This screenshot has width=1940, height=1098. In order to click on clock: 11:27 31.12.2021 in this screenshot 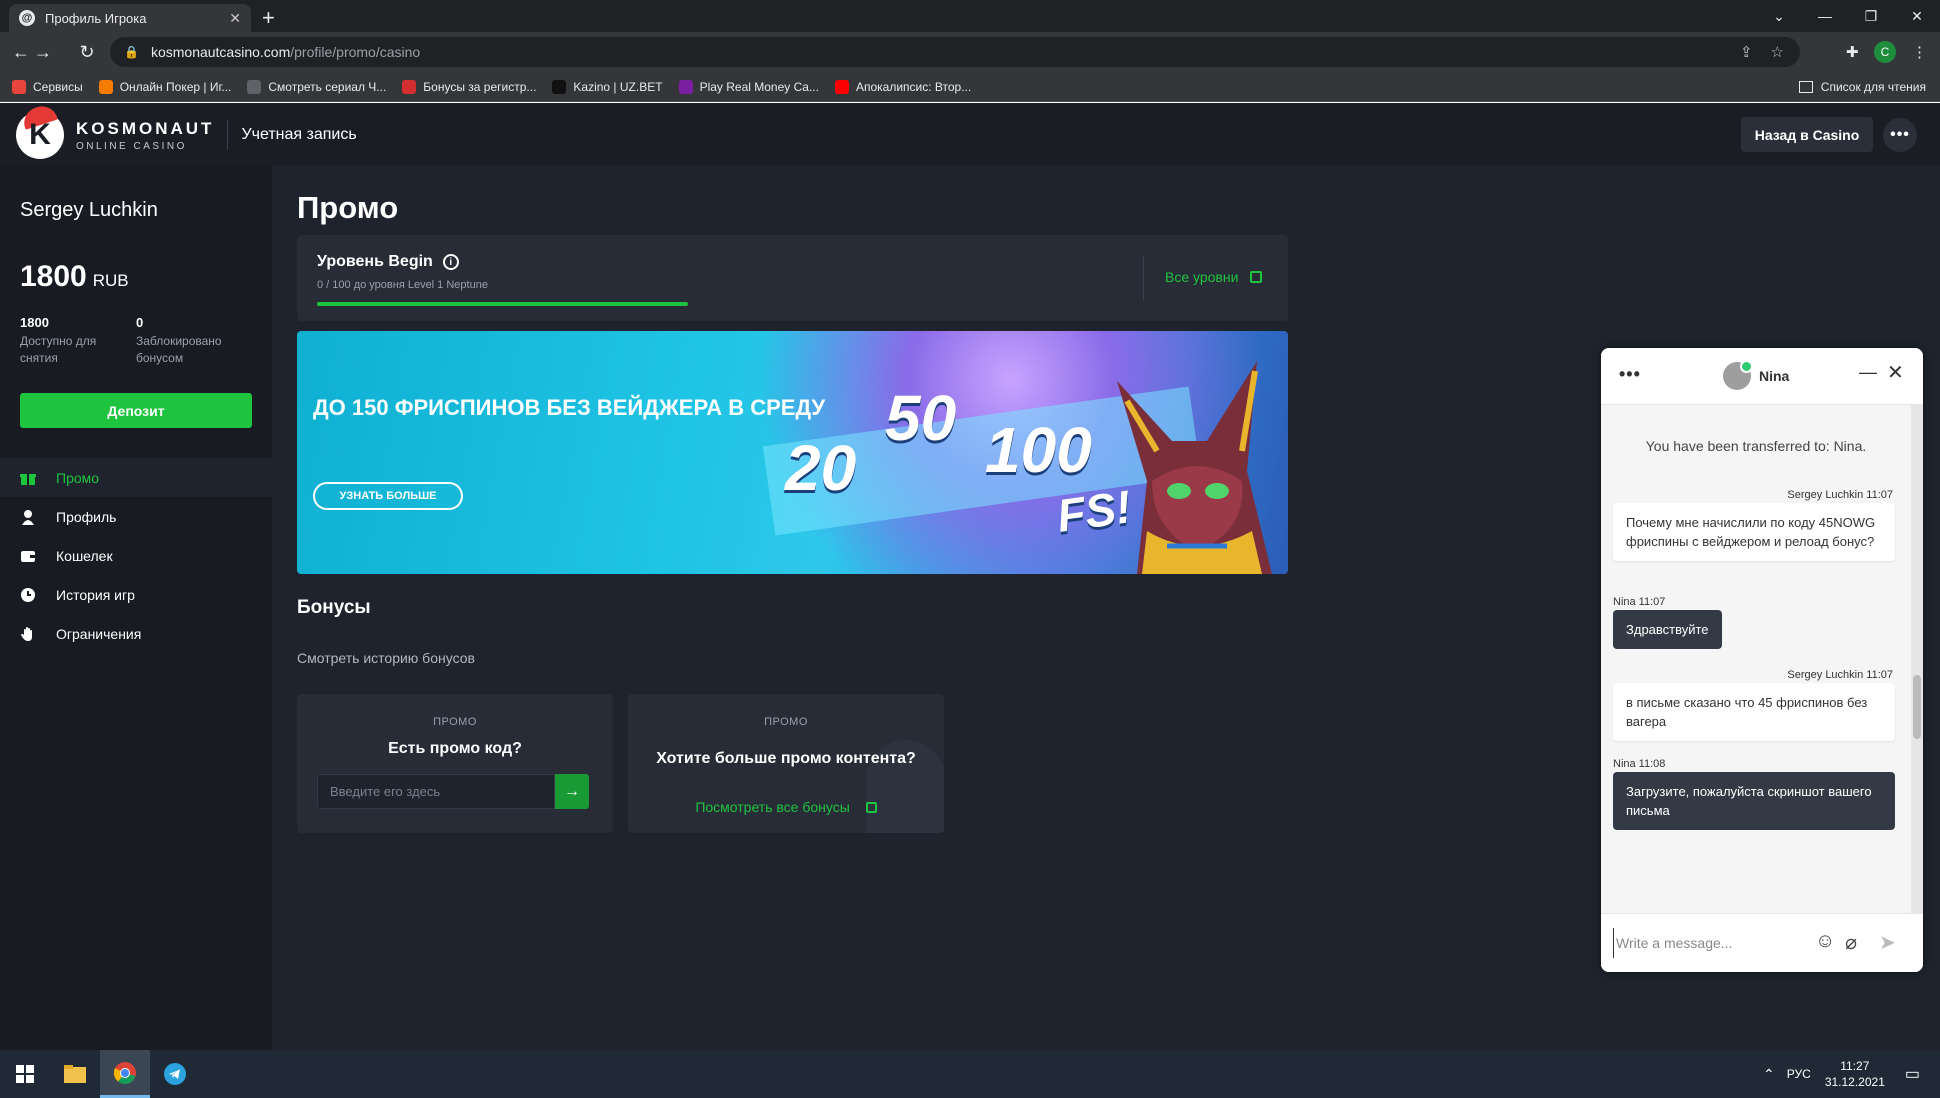, I will do `click(1855, 1074)`.